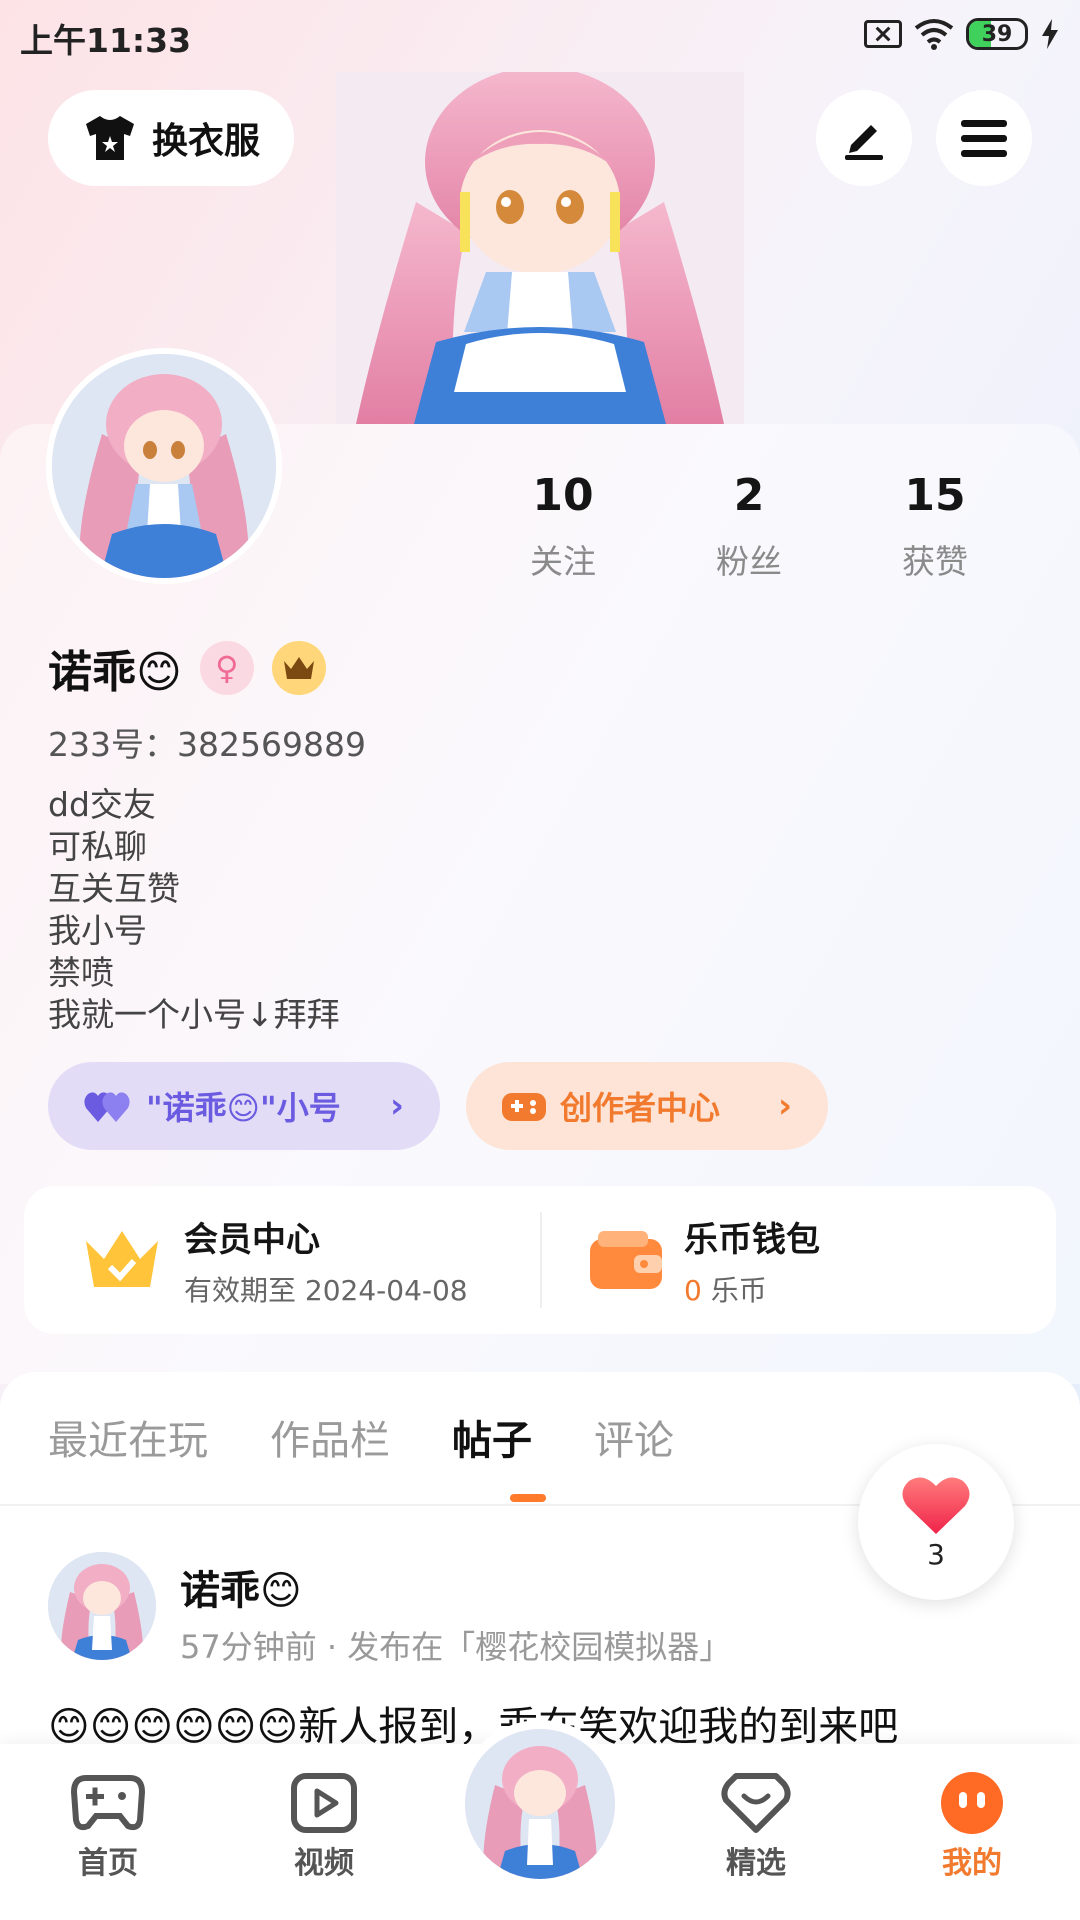 The height and width of the screenshot is (1920, 1080). Describe the element at coordinates (456, 1647) in the screenshot. I see `post-meta: 57分钟前 · 发布在「樱花校园模拟器」` at that location.